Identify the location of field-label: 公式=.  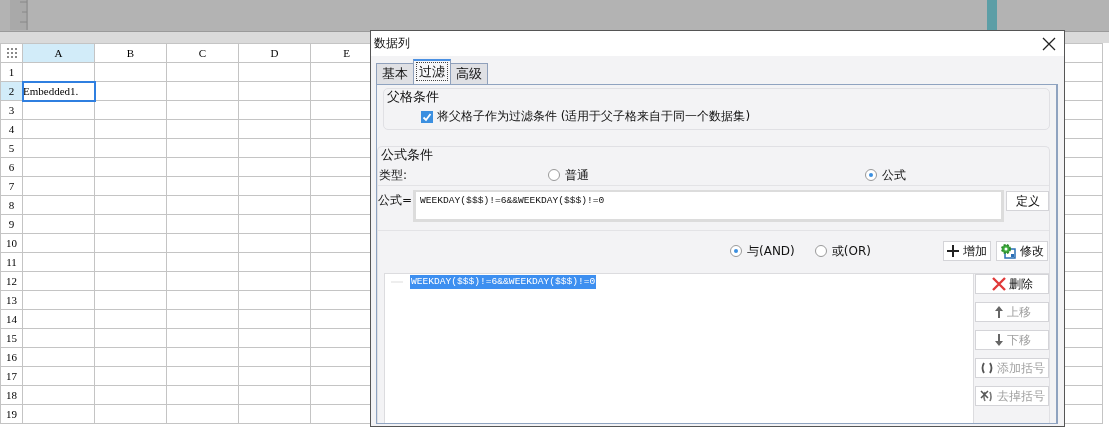
(395, 200).